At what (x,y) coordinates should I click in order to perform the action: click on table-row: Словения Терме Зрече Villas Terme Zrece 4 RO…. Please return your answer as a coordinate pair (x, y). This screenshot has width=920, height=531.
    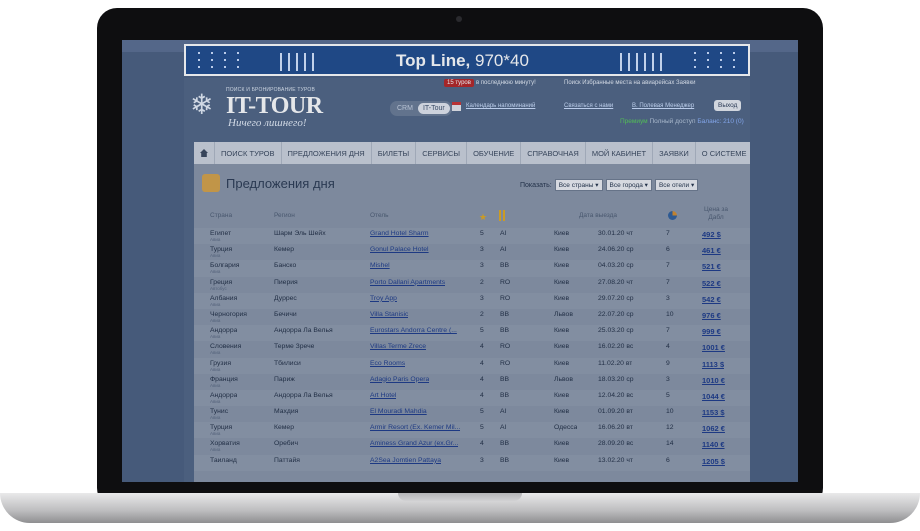
    Looking at the image, I should click on (472, 349).